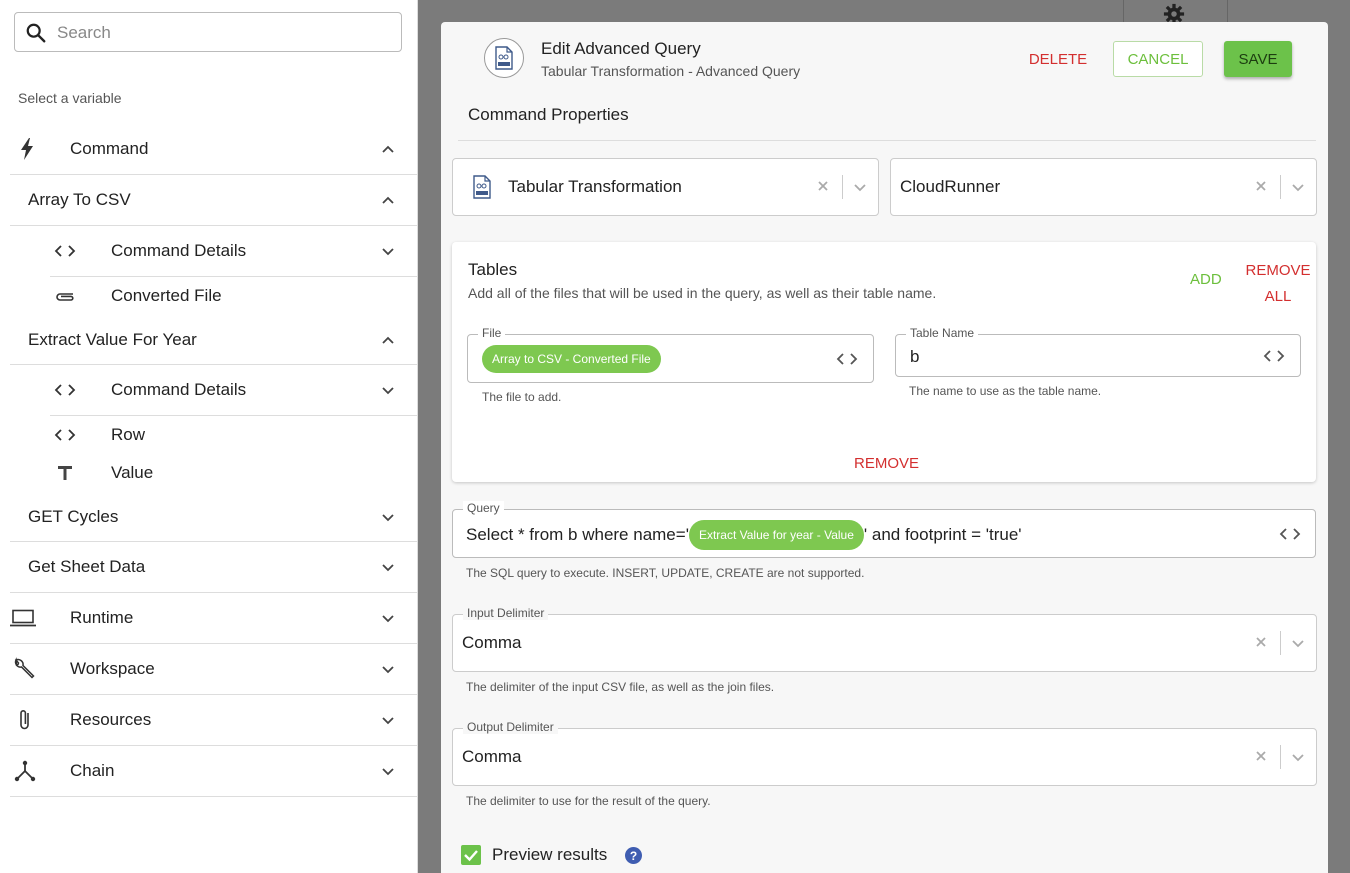 This screenshot has height=873, width=1350. I want to click on tree-item-get-cycles: GET Cycles, so click(213, 517).